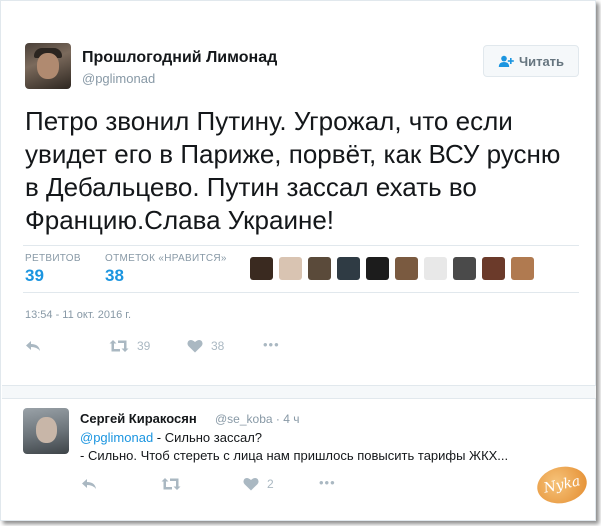 This screenshot has width=601, height=526. What do you see at coordinates (392, 268) in the screenshot?
I see `liker-avatars` at bounding box center [392, 268].